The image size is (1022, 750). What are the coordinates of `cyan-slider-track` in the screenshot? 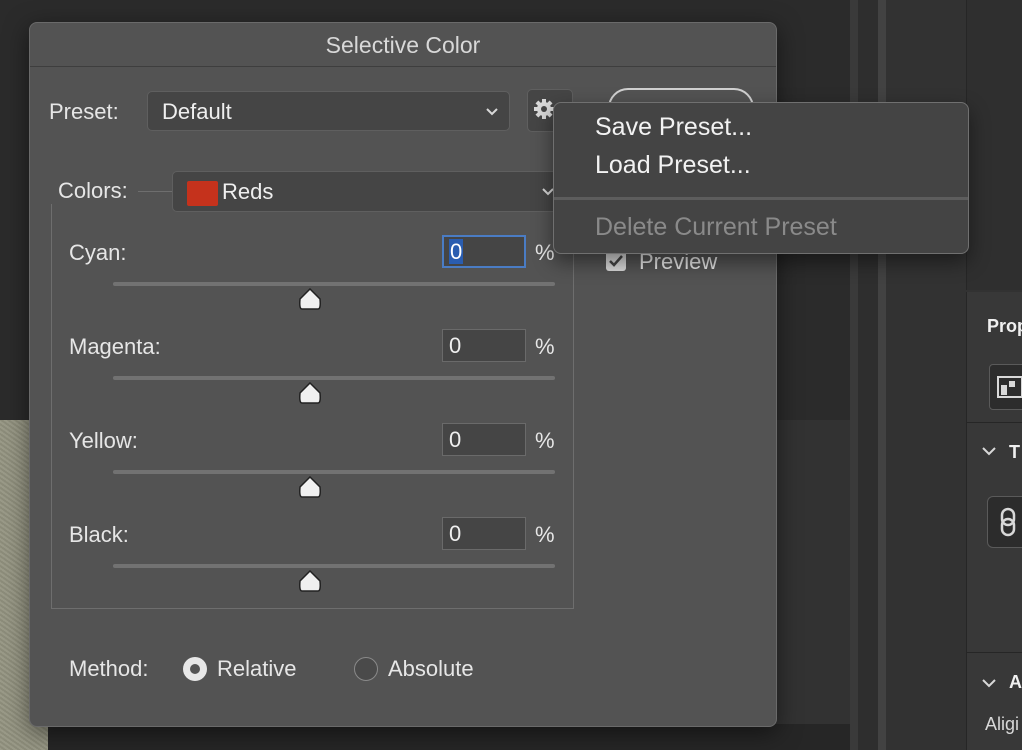 It's located at (334, 284).